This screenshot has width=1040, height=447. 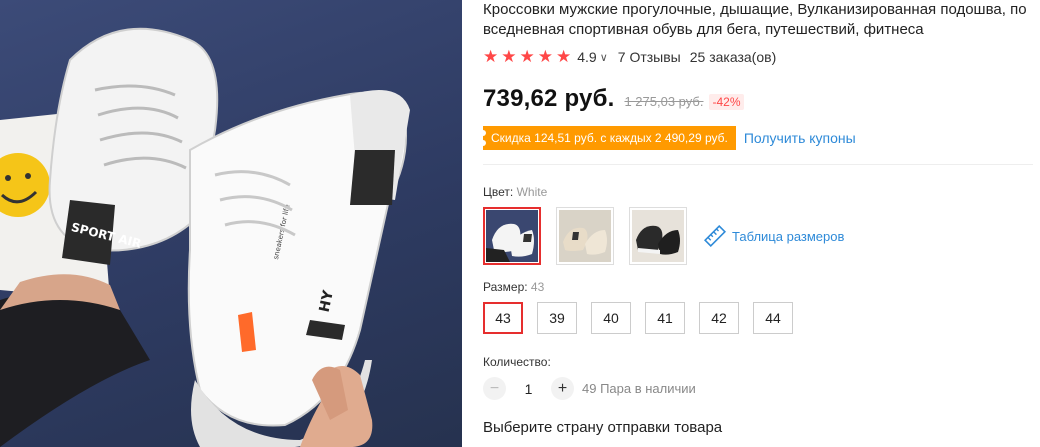 I want to click on quantity-decrease-button: −, so click(x=494, y=388).